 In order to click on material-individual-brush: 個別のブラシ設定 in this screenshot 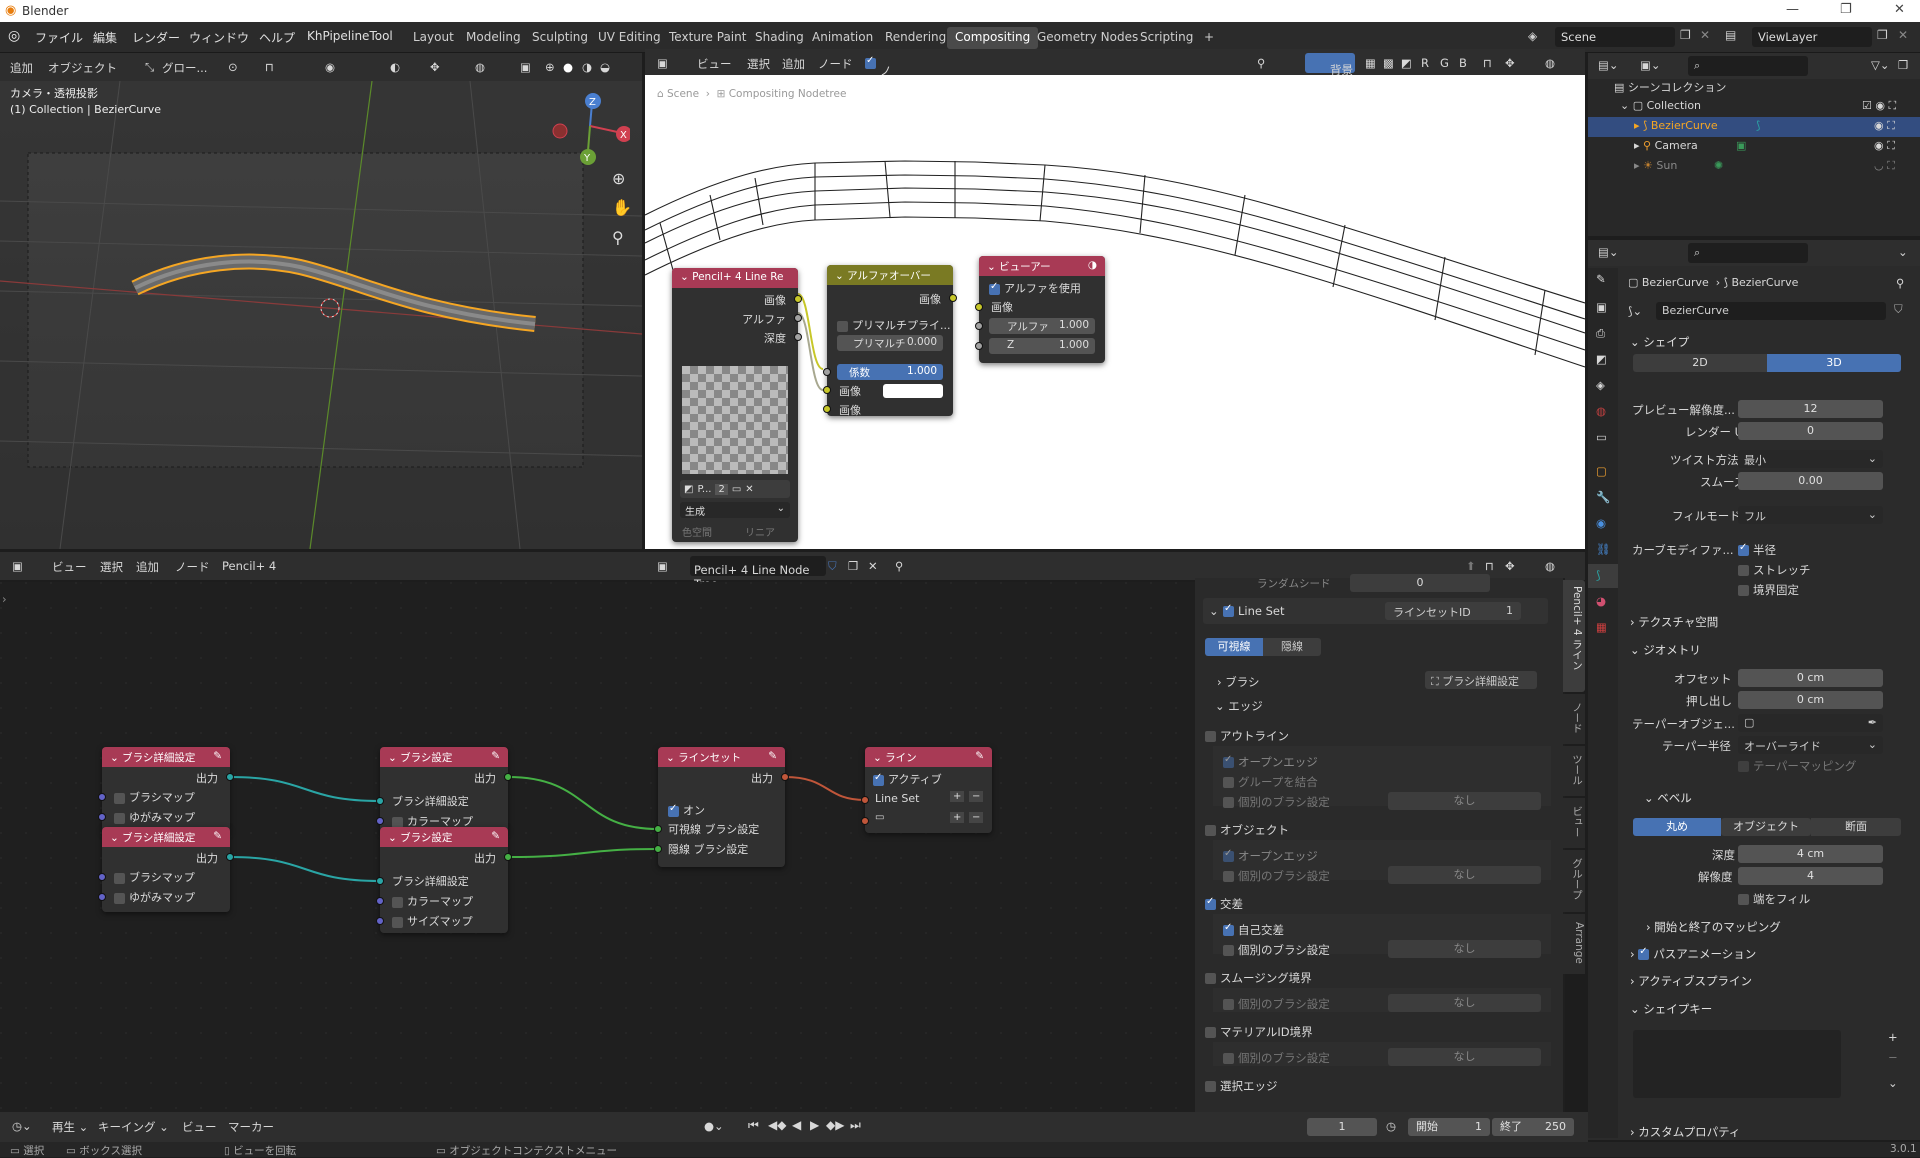, I will do `click(1276, 1058)`.